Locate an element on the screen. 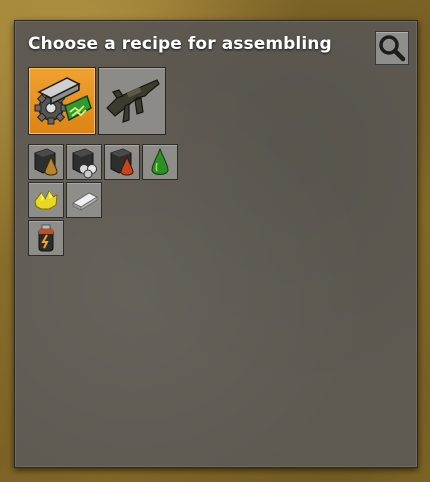 This screenshot has height=482, width=430. sulfur-icon is located at coordinates (46, 200).